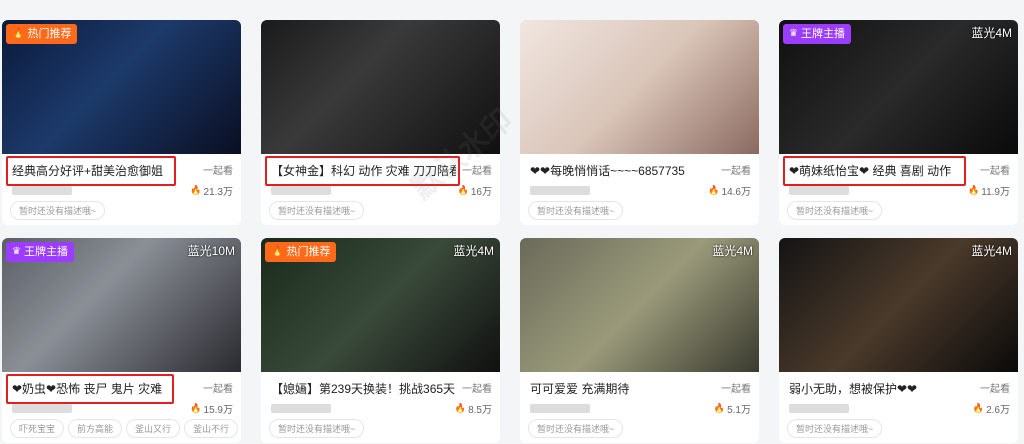  I want to click on room-card: 🔥 热门推荐 经典高分好评+甜美治愈御姐 一起看 🔥 21.3万 暂时还没有描述哦~, so click(121, 122).